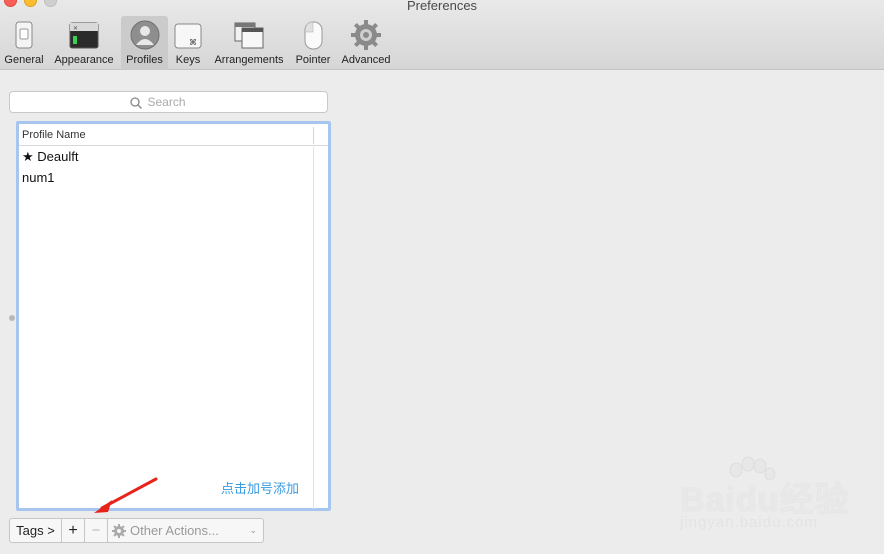 This screenshot has width=884, height=554. I want to click on toolbar-general-label: General, so click(24, 60).